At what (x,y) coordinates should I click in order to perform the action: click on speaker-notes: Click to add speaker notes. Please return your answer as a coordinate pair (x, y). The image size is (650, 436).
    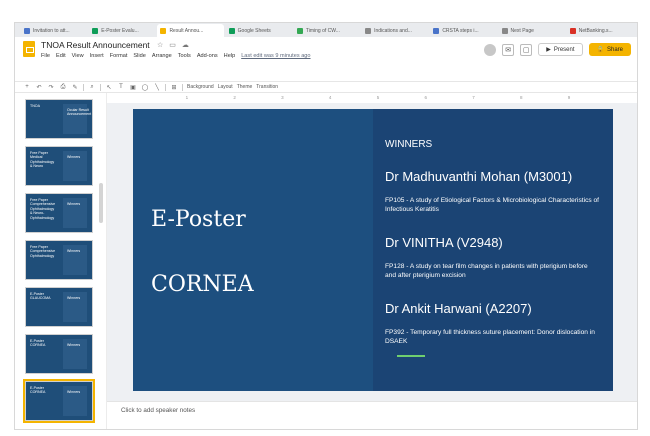
    Looking at the image, I should click on (372, 415).